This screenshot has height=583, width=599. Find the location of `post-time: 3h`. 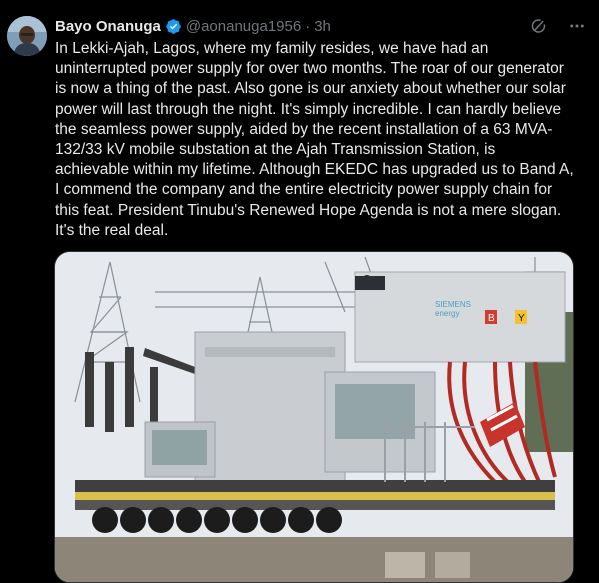

post-time: 3h is located at coordinates (322, 26).